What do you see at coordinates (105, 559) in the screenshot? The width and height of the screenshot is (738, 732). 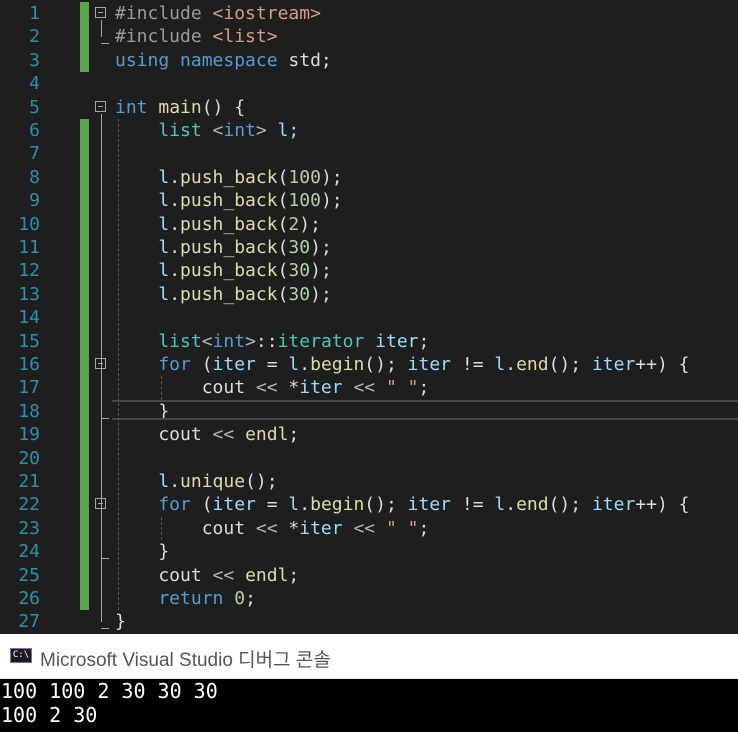 I see `outline-for-end` at bounding box center [105, 559].